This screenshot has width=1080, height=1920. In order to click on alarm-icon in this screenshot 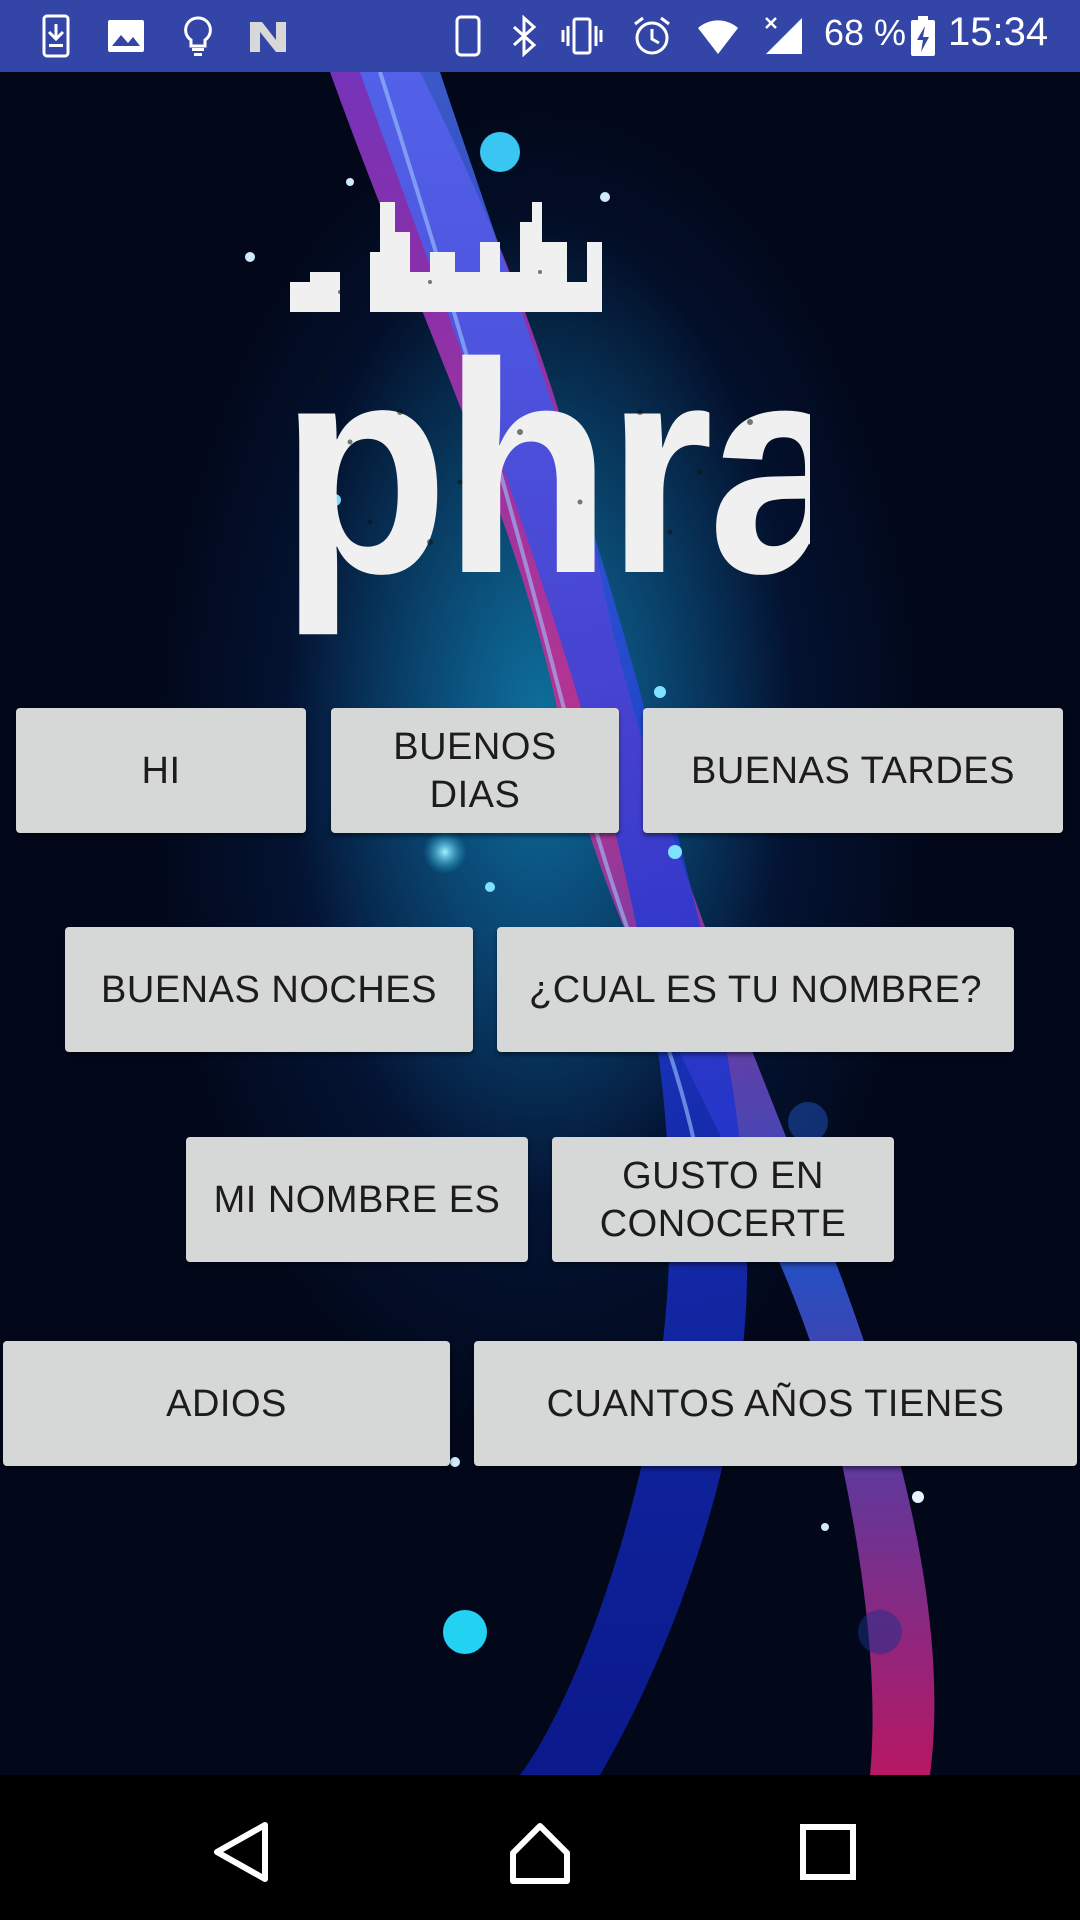, I will do `click(652, 35)`.